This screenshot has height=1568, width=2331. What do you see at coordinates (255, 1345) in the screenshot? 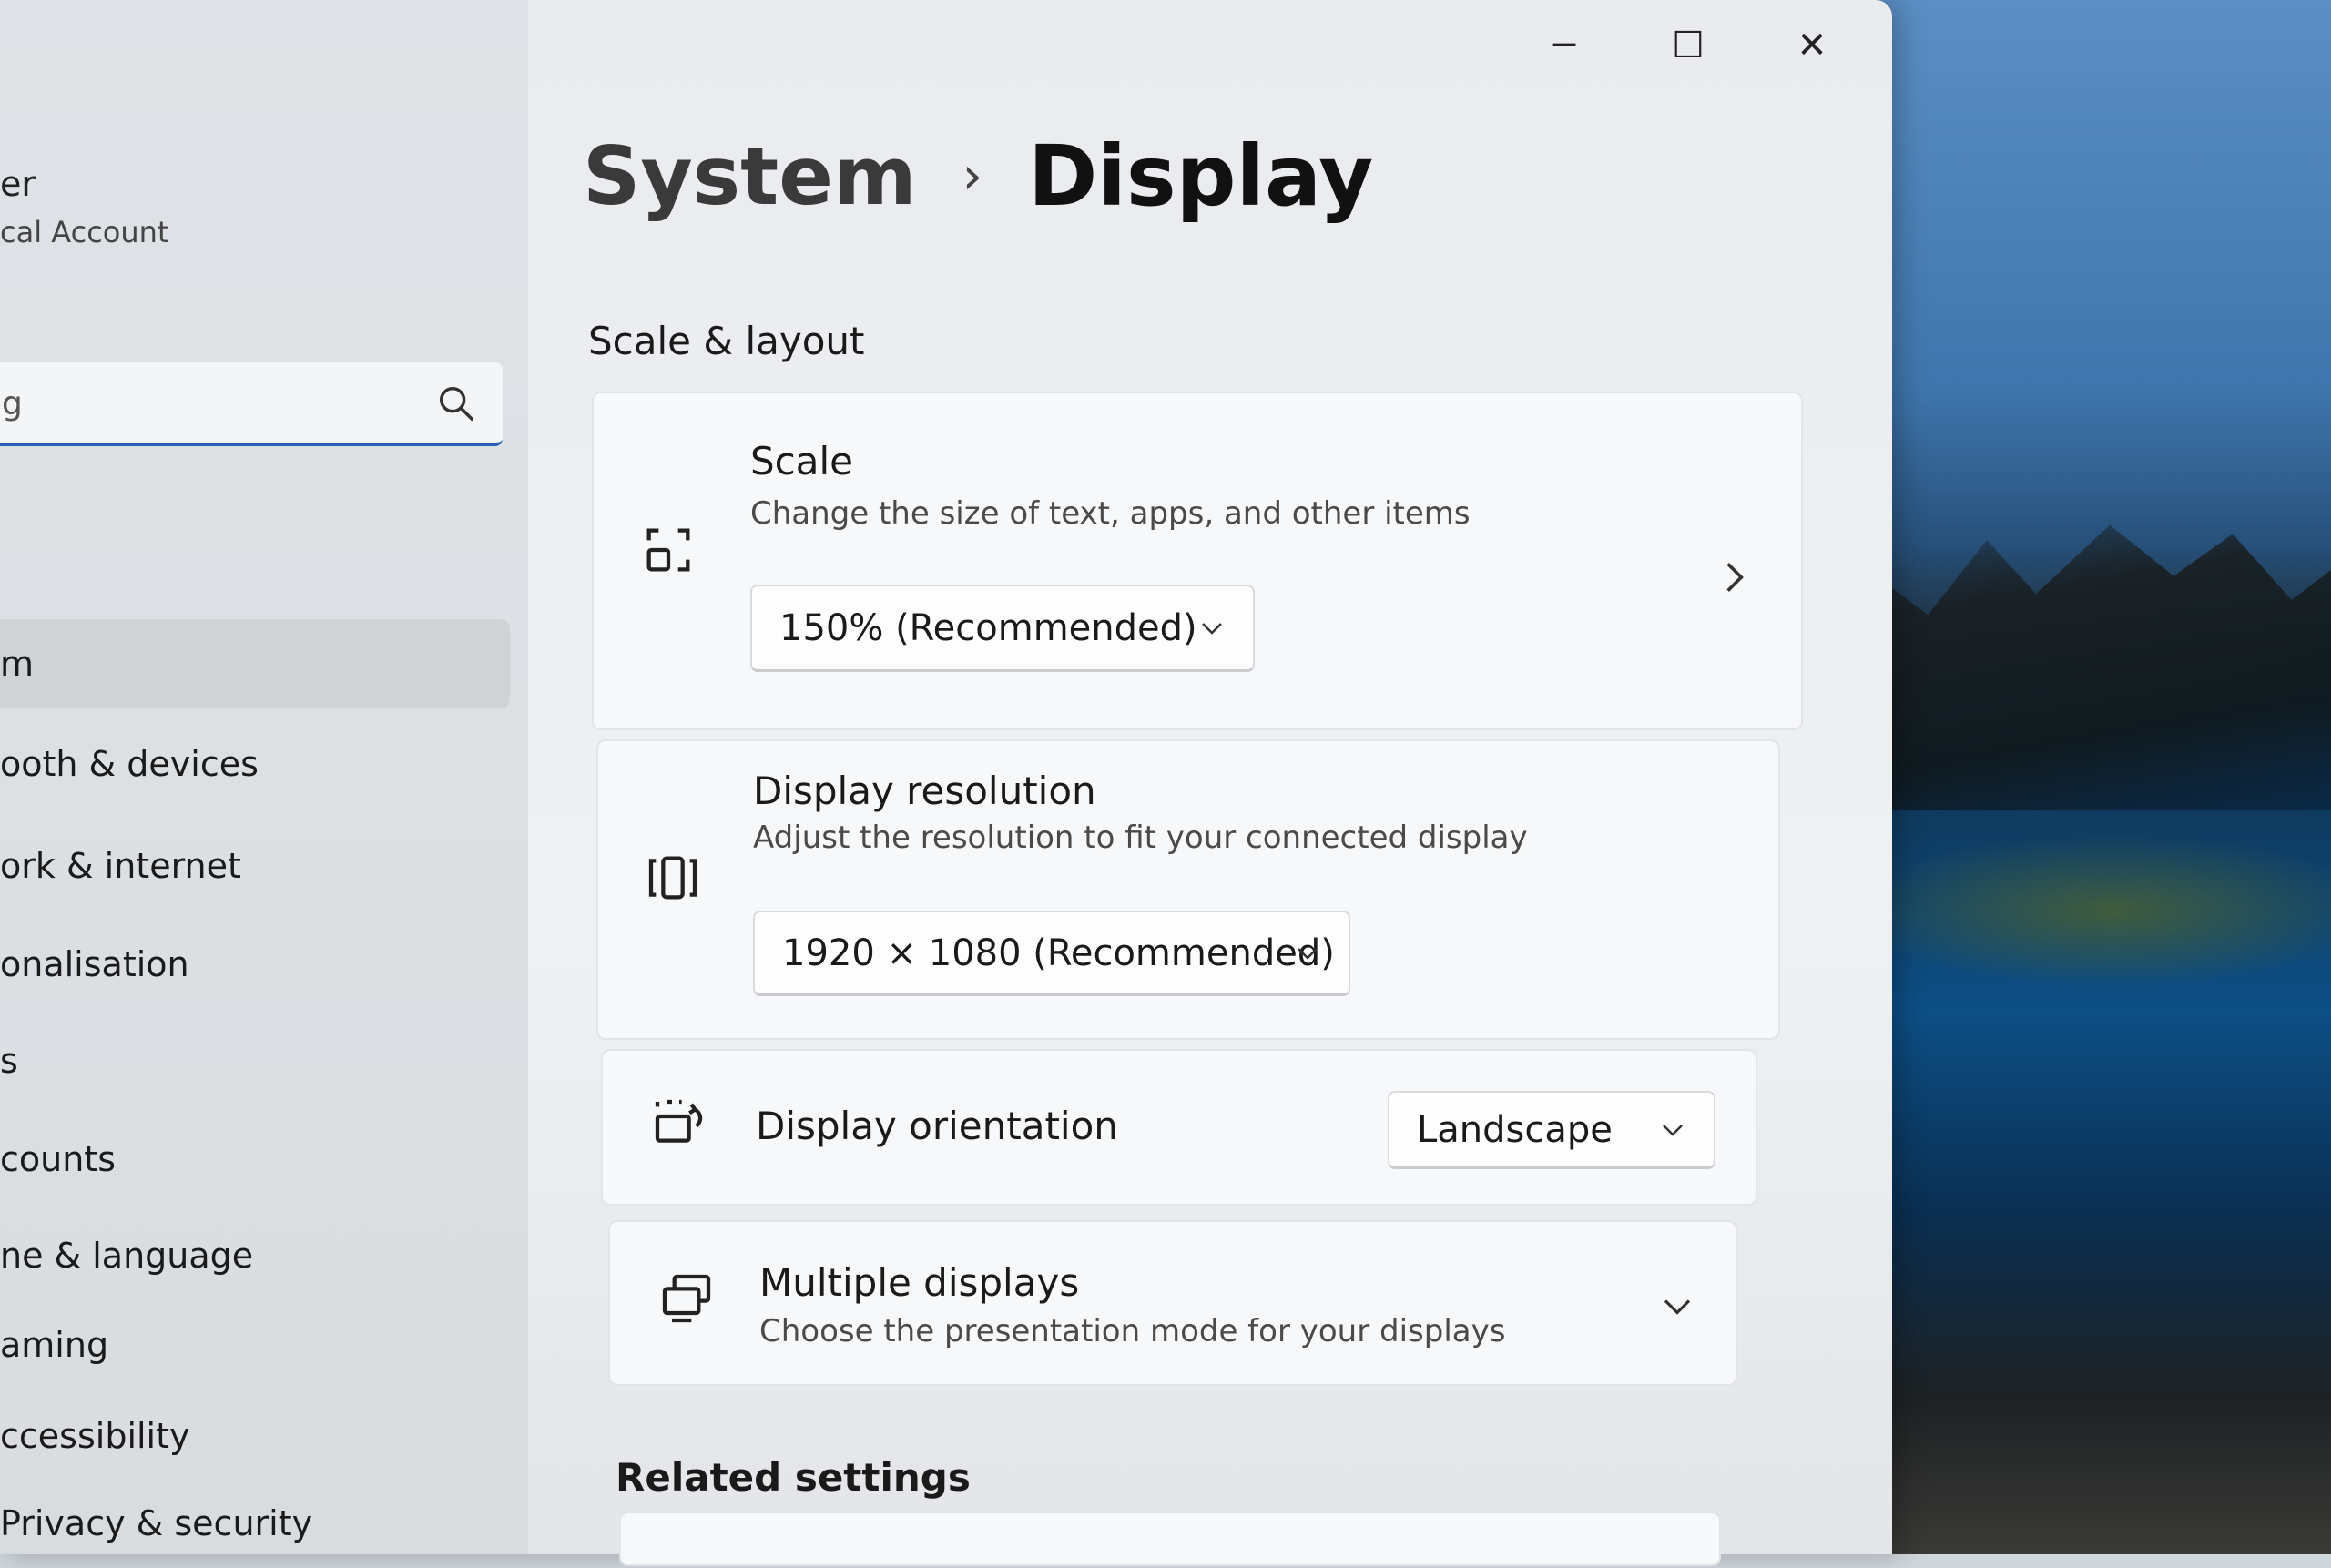
I see `sidebar-item-gaming: aming` at bounding box center [255, 1345].